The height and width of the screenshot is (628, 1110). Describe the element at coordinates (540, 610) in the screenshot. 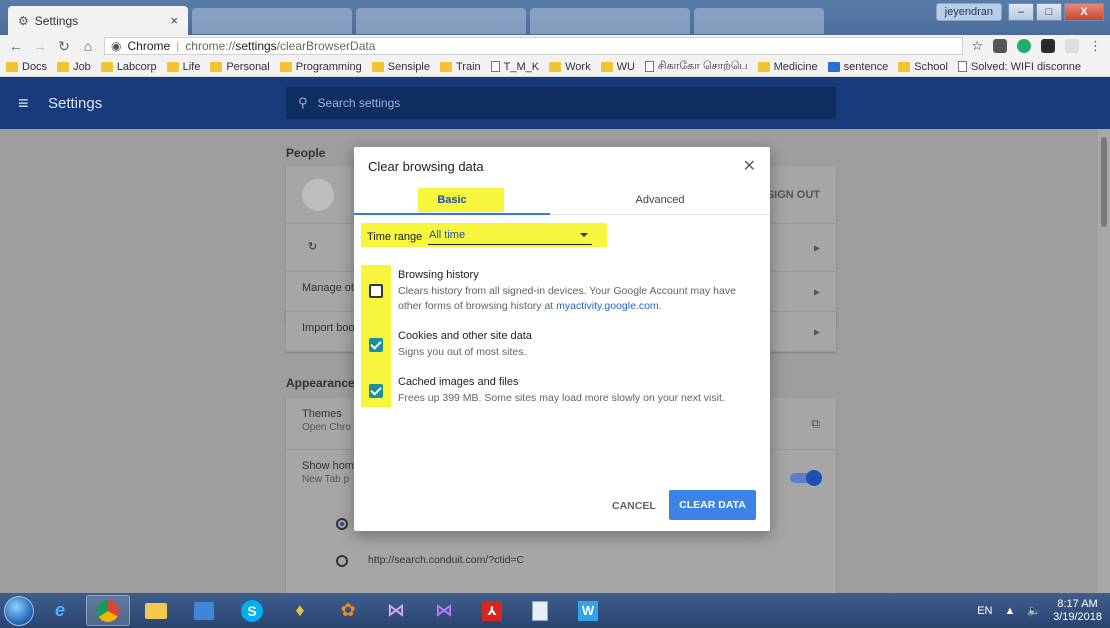

I see `document-app-icon` at that location.